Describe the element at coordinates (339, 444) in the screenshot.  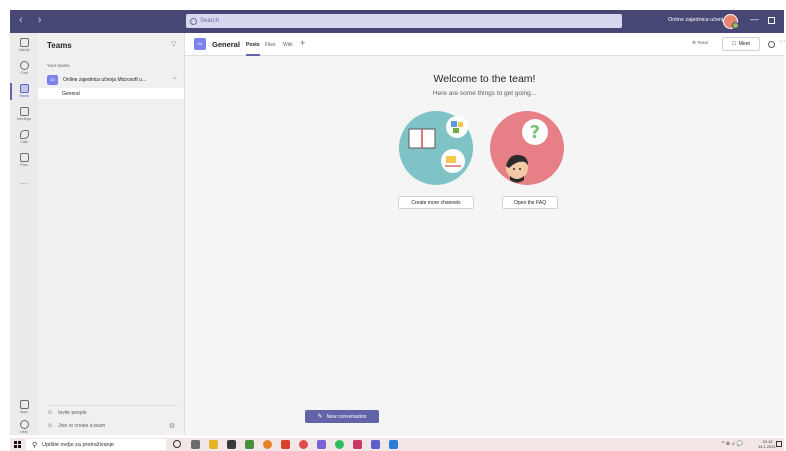
I see `whatsapp-icon` at that location.